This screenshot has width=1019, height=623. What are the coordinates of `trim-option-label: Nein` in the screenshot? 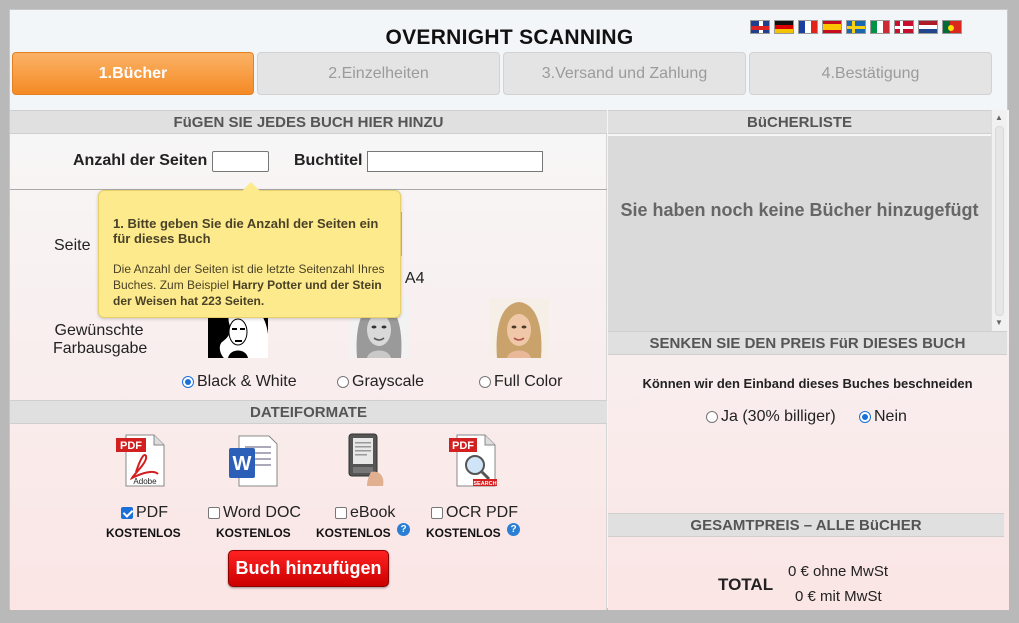 It's located at (890, 416).